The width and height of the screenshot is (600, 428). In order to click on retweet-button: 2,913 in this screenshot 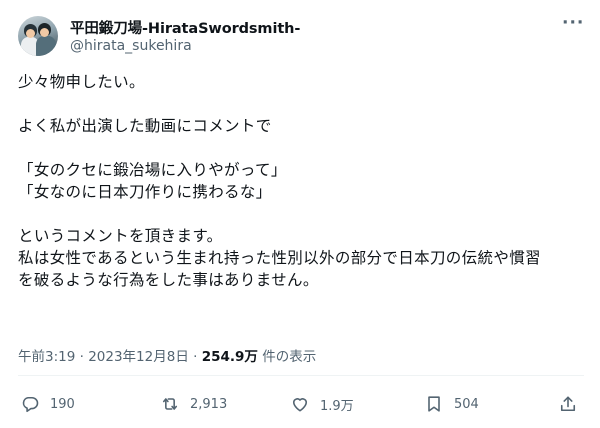, I will do `click(193, 404)`.